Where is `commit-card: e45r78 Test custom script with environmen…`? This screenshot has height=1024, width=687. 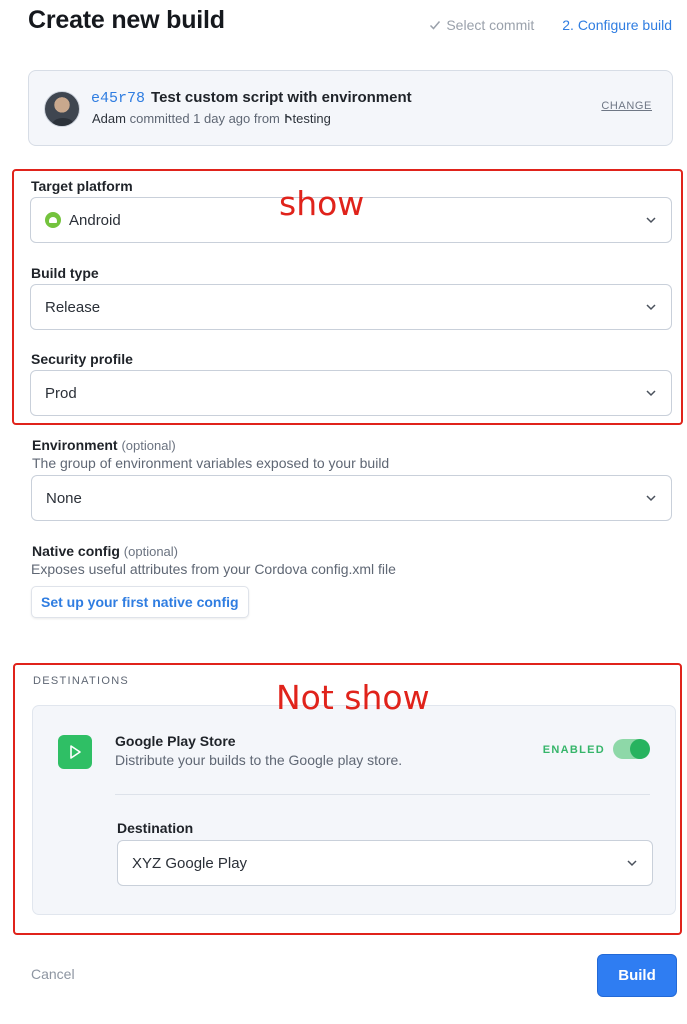 commit-card: e45r78 Test custom script with environmen… is located at coordinates (350, 108).